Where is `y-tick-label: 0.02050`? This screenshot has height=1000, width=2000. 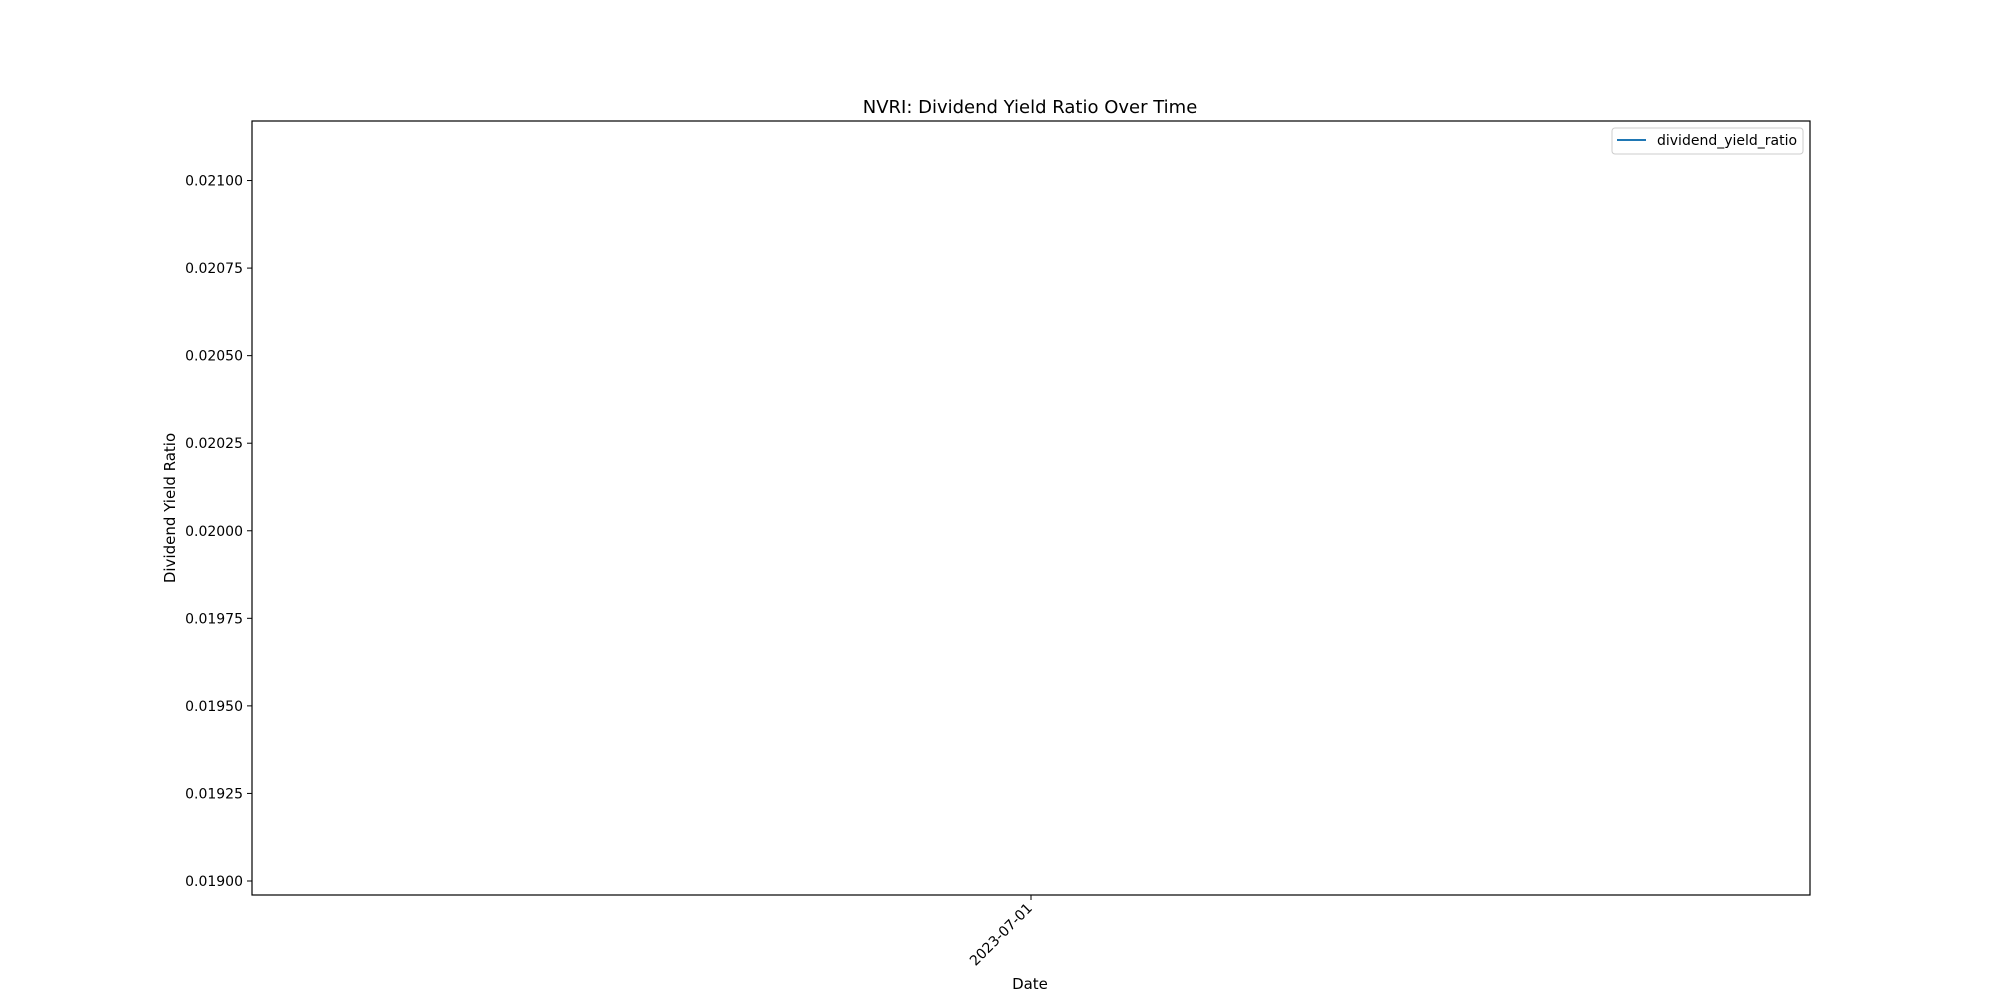 y-tick-label: 0.02050 is located at coordinates (214, 357).